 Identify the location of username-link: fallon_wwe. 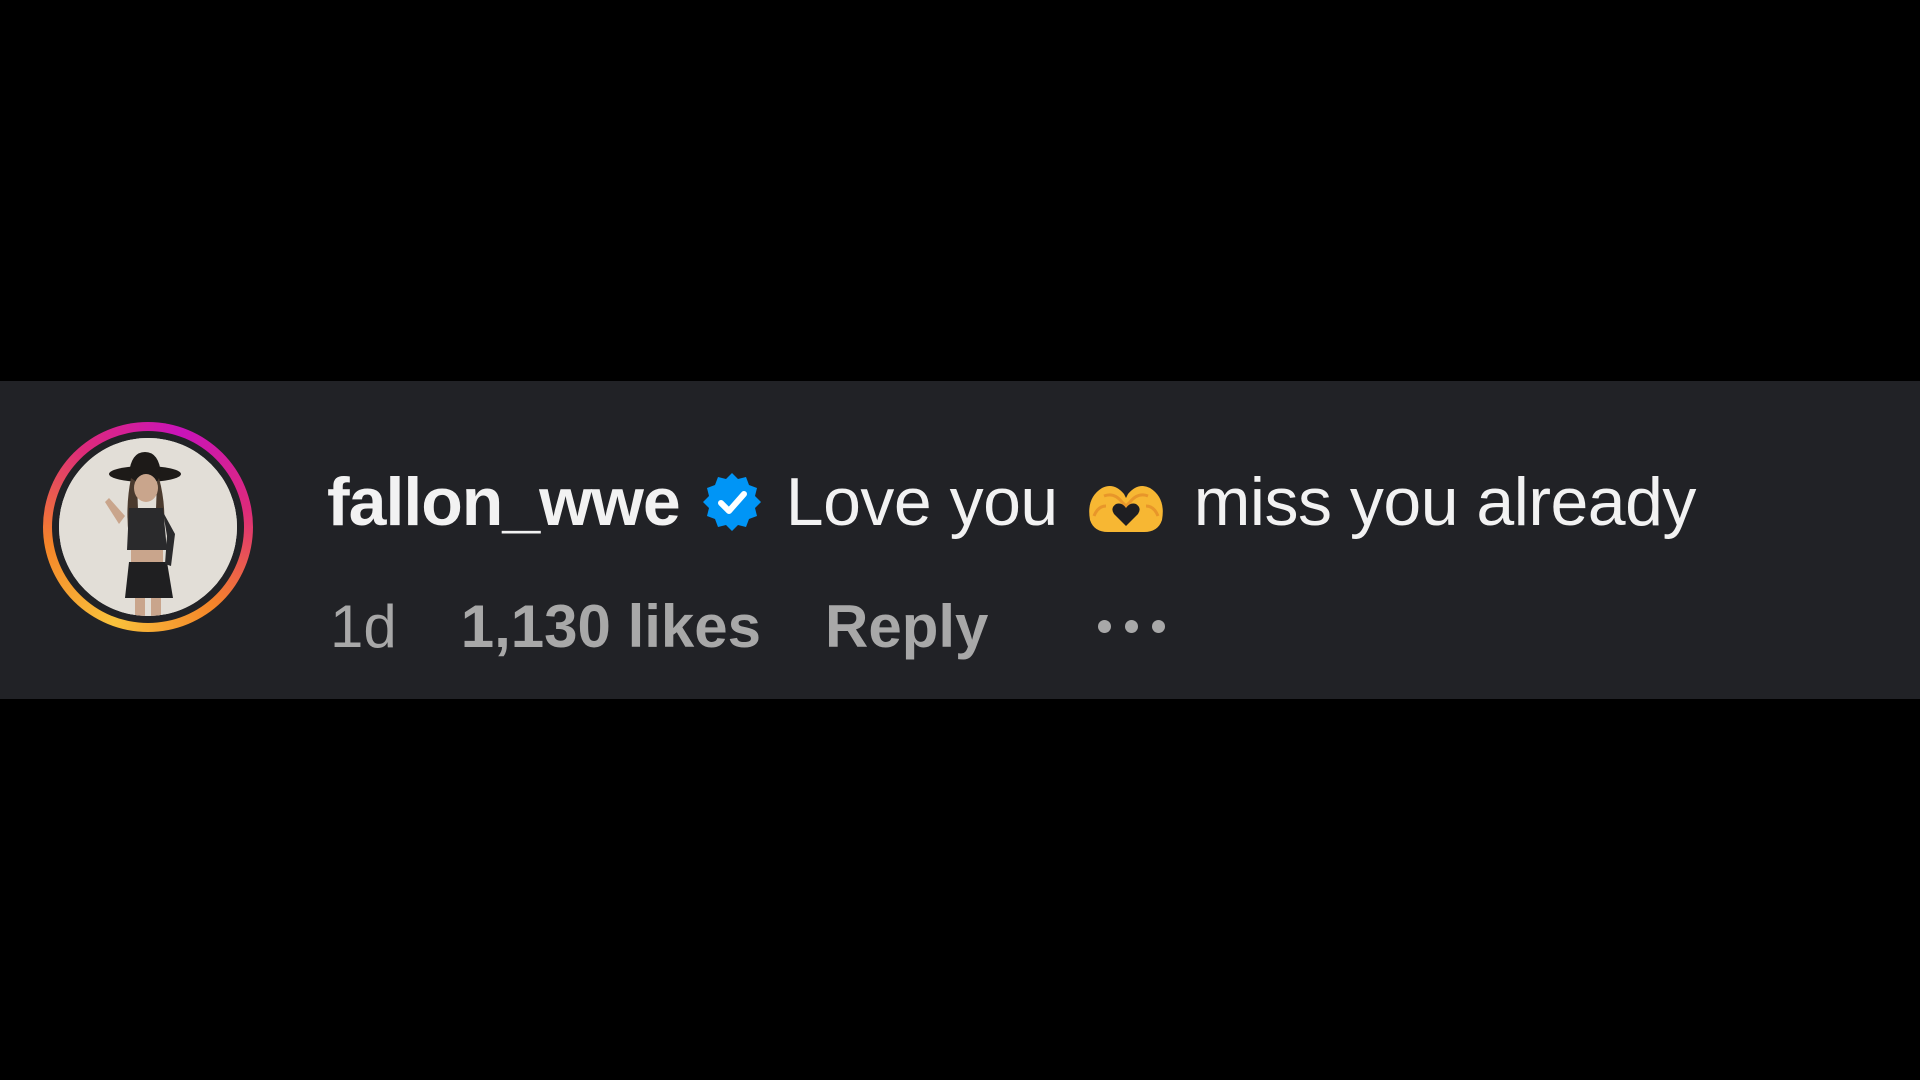
(504, 502).